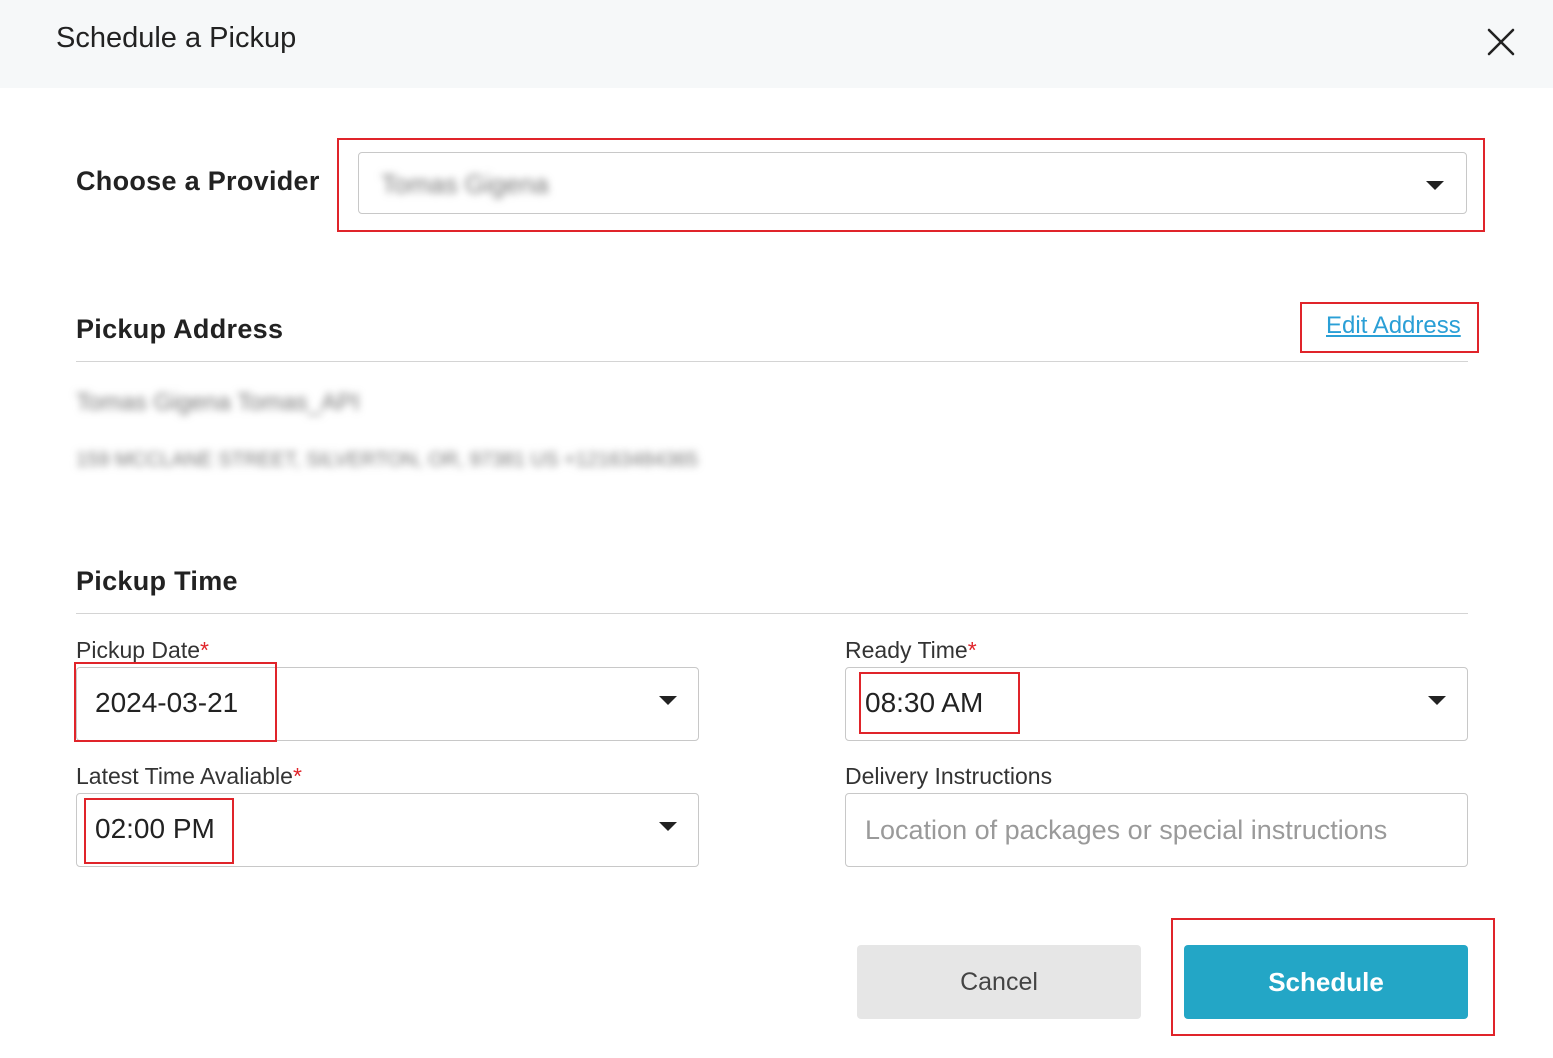  Describe the element at coordinates (1156, 704) in the screenshot. I see `ready-time-select: 08:30 AM` at that location.